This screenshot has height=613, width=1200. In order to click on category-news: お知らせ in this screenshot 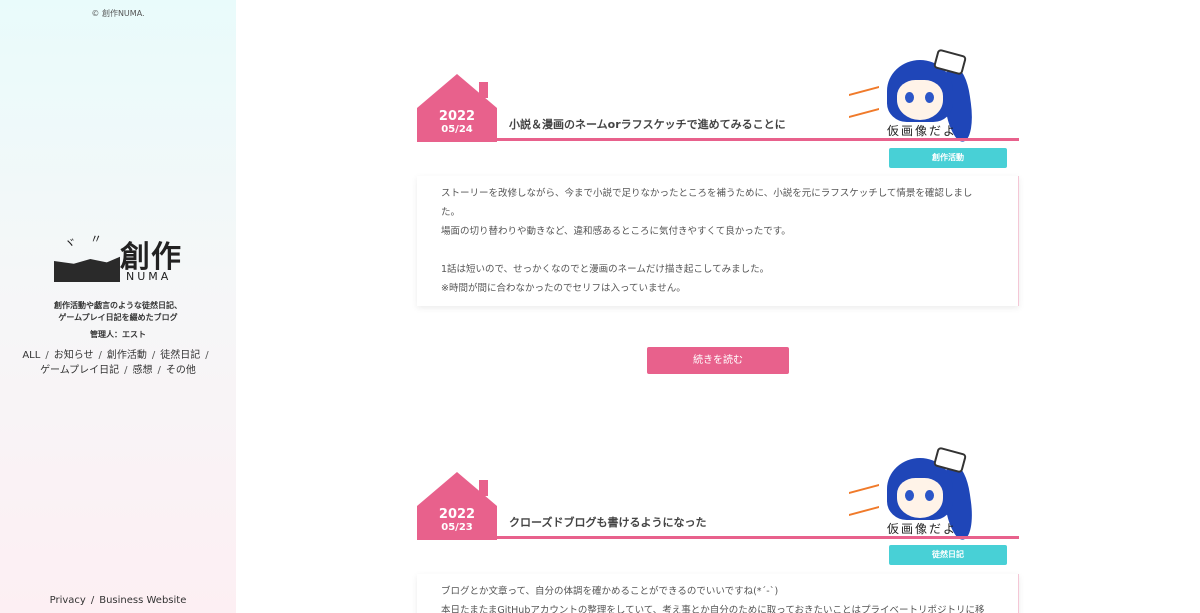, I will do `click(74, 355)`.